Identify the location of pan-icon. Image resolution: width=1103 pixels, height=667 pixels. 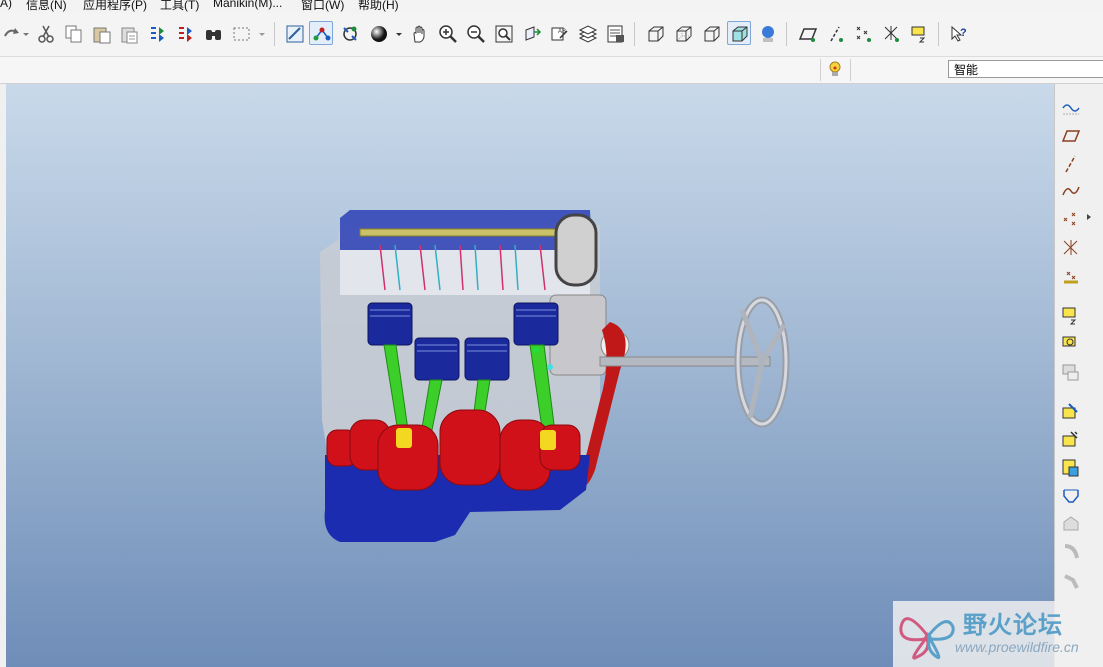
(419, 33).